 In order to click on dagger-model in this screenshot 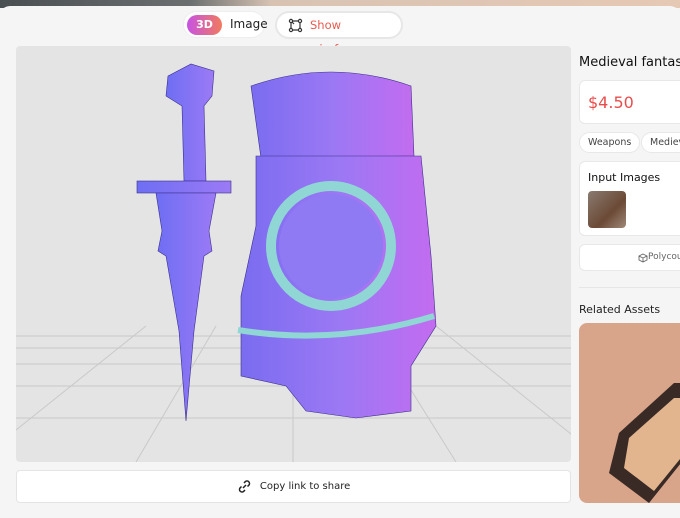, I will do `click(184, 242)`.